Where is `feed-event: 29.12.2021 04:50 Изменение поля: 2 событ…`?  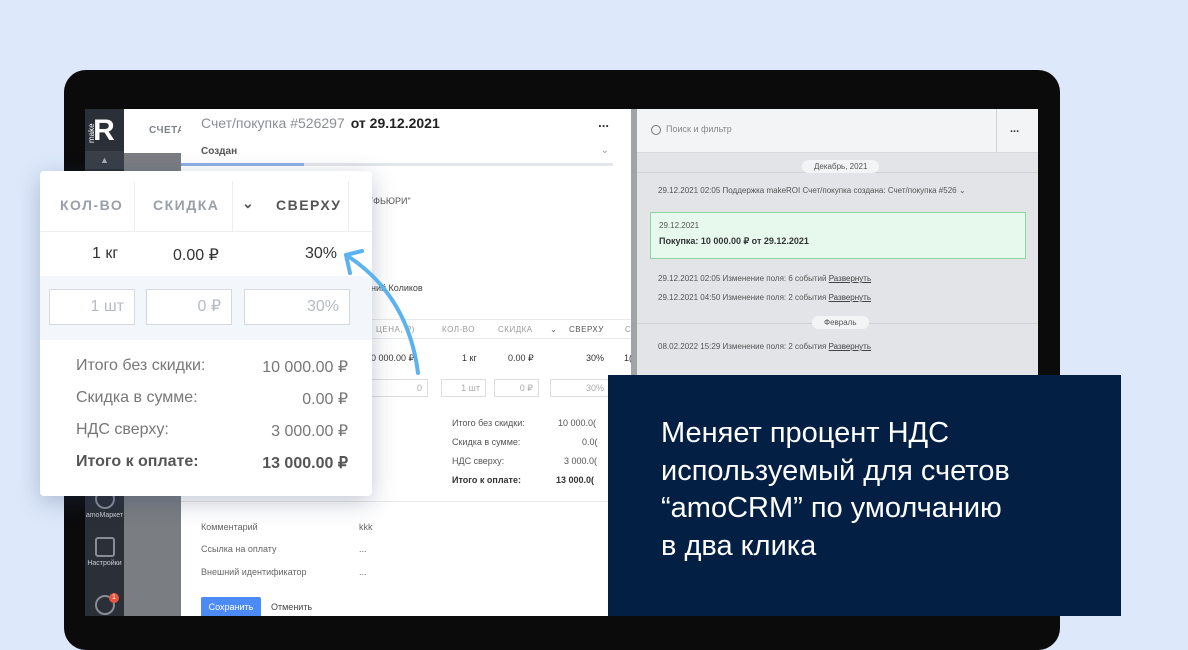 feed-event: 29.12.2021 04:50 Изменение поля: 2 событ… is located at coordinates (764, 297).